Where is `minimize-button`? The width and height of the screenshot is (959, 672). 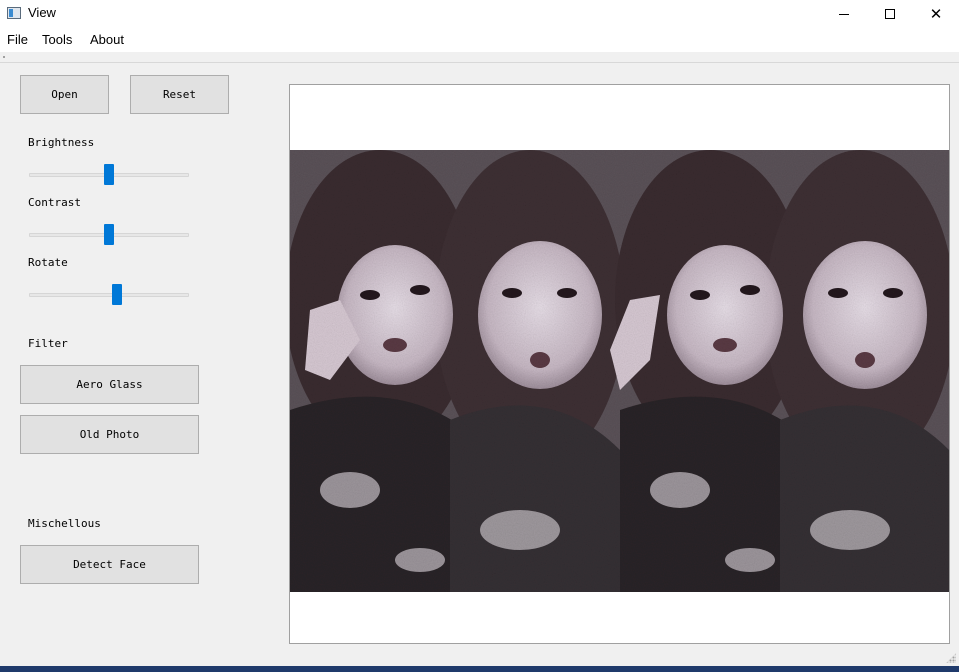
minimize-button is located at coordinates (844, 14).